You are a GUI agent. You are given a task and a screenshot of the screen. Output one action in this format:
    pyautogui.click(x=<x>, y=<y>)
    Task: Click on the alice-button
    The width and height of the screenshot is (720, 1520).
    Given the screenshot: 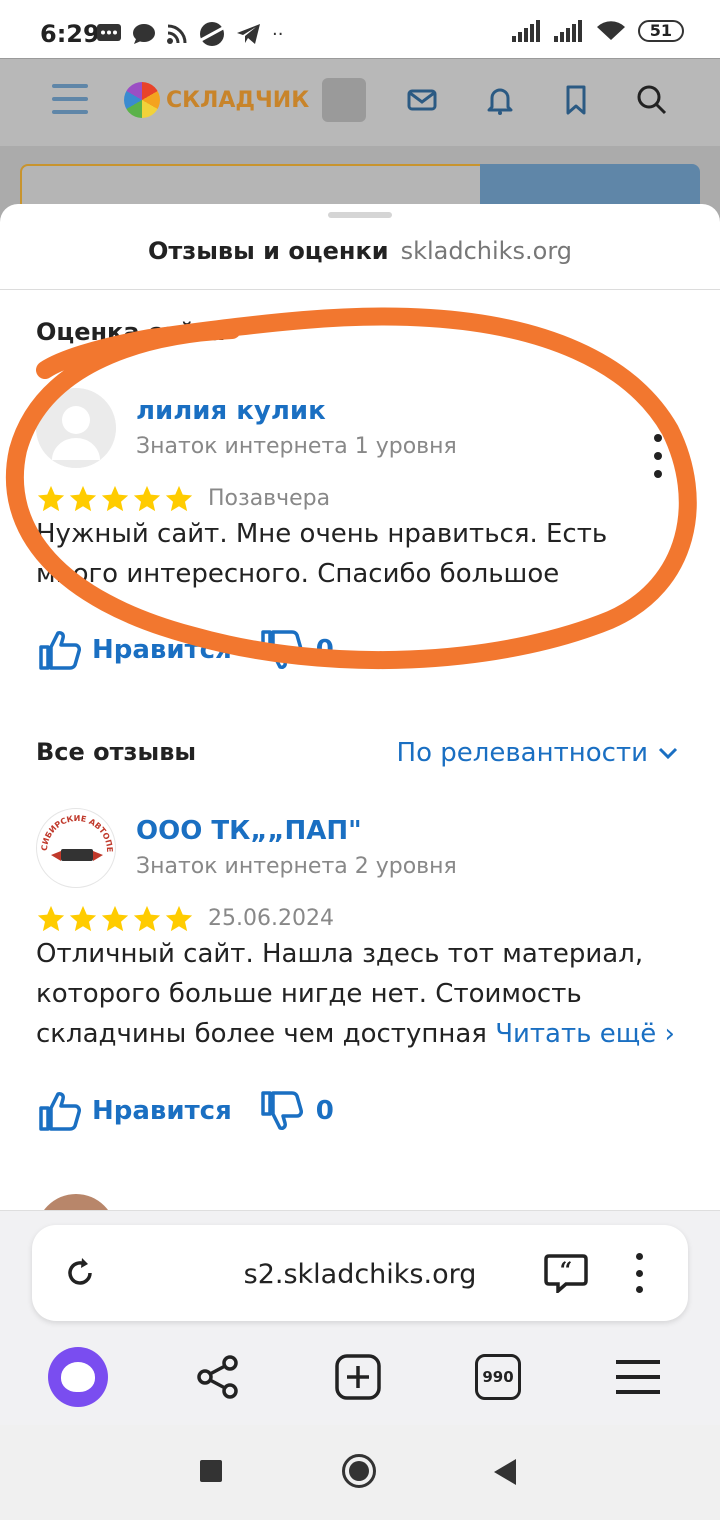 What is the action you would take?
    pyautogui.click(x=78, y=1377)
    